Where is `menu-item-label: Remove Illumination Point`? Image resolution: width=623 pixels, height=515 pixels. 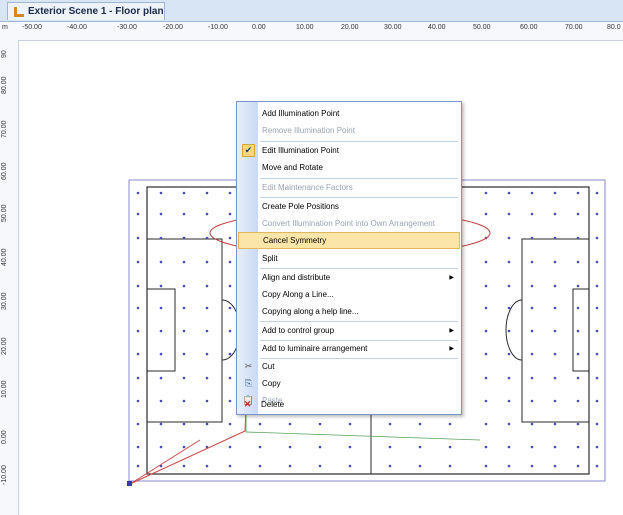 menu-item-label: Remove Illumination Point is located at coordinates (308, 130).